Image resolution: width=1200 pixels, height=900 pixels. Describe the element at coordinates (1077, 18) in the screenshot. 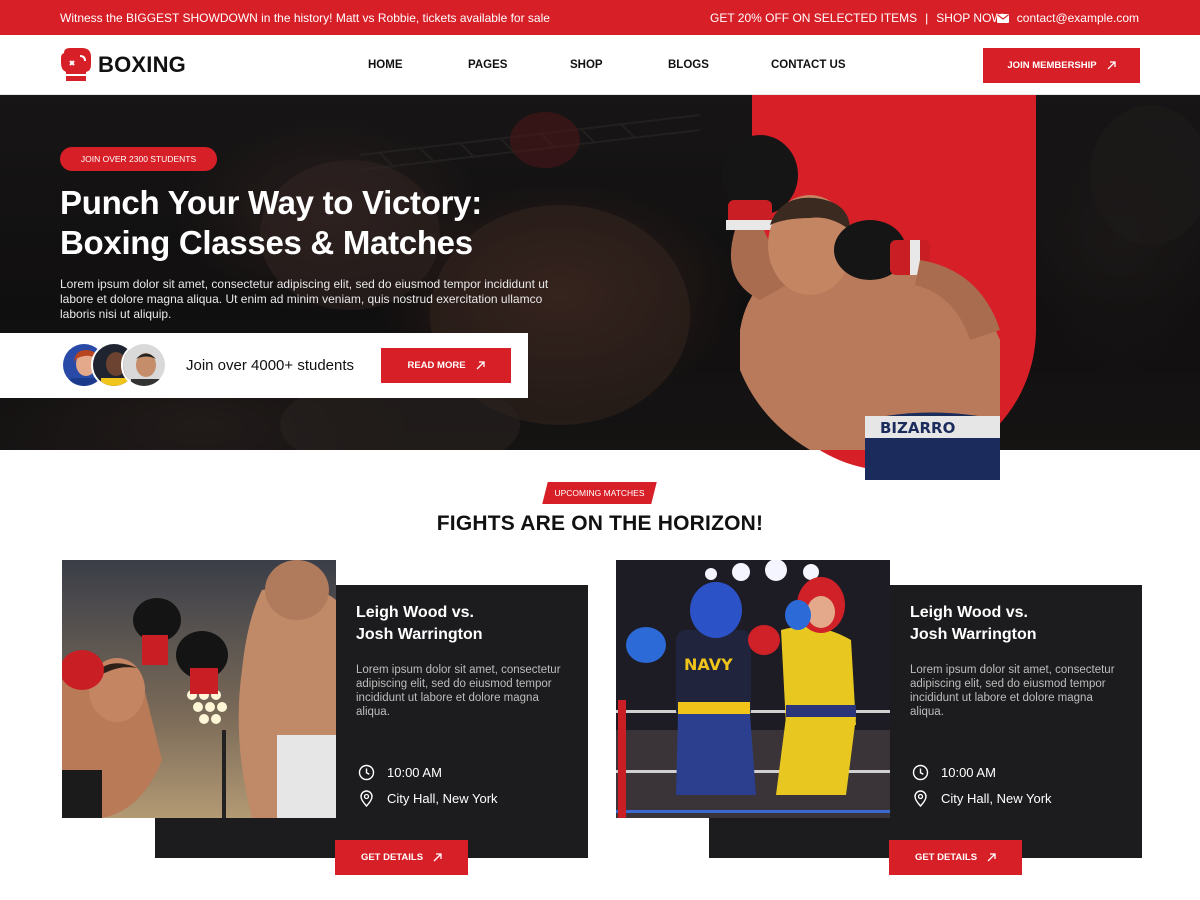

I see `contact-email: contact@example.com` at that location.